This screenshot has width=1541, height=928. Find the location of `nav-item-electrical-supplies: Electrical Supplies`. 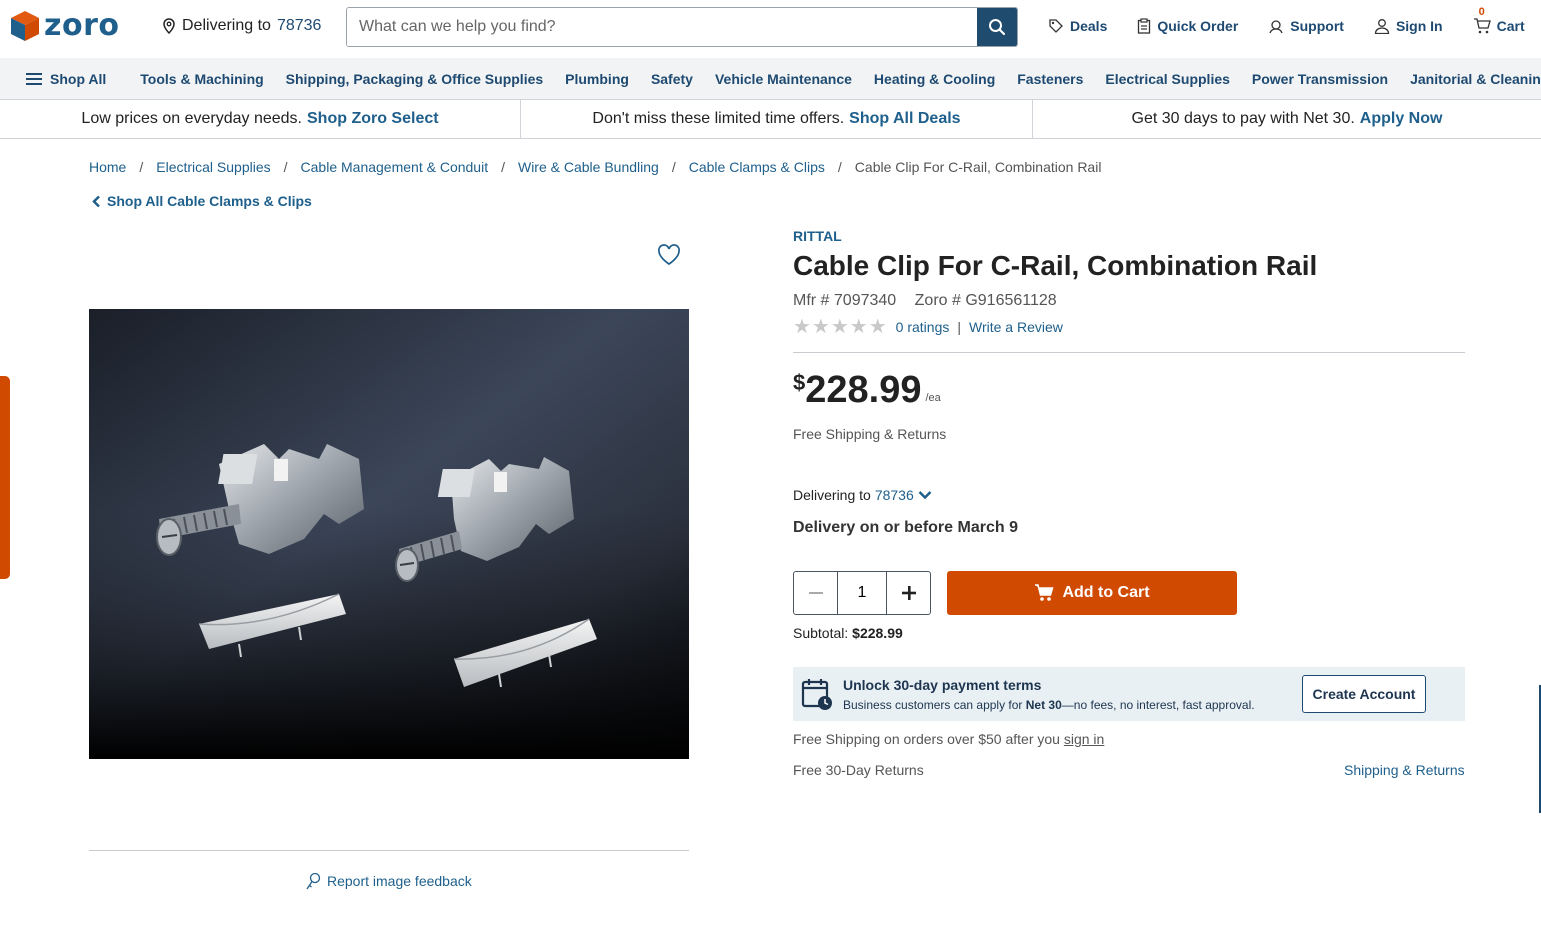

nav-item-electrical-supplies: Electrical Supplies is located at coordinates (1167, 79).